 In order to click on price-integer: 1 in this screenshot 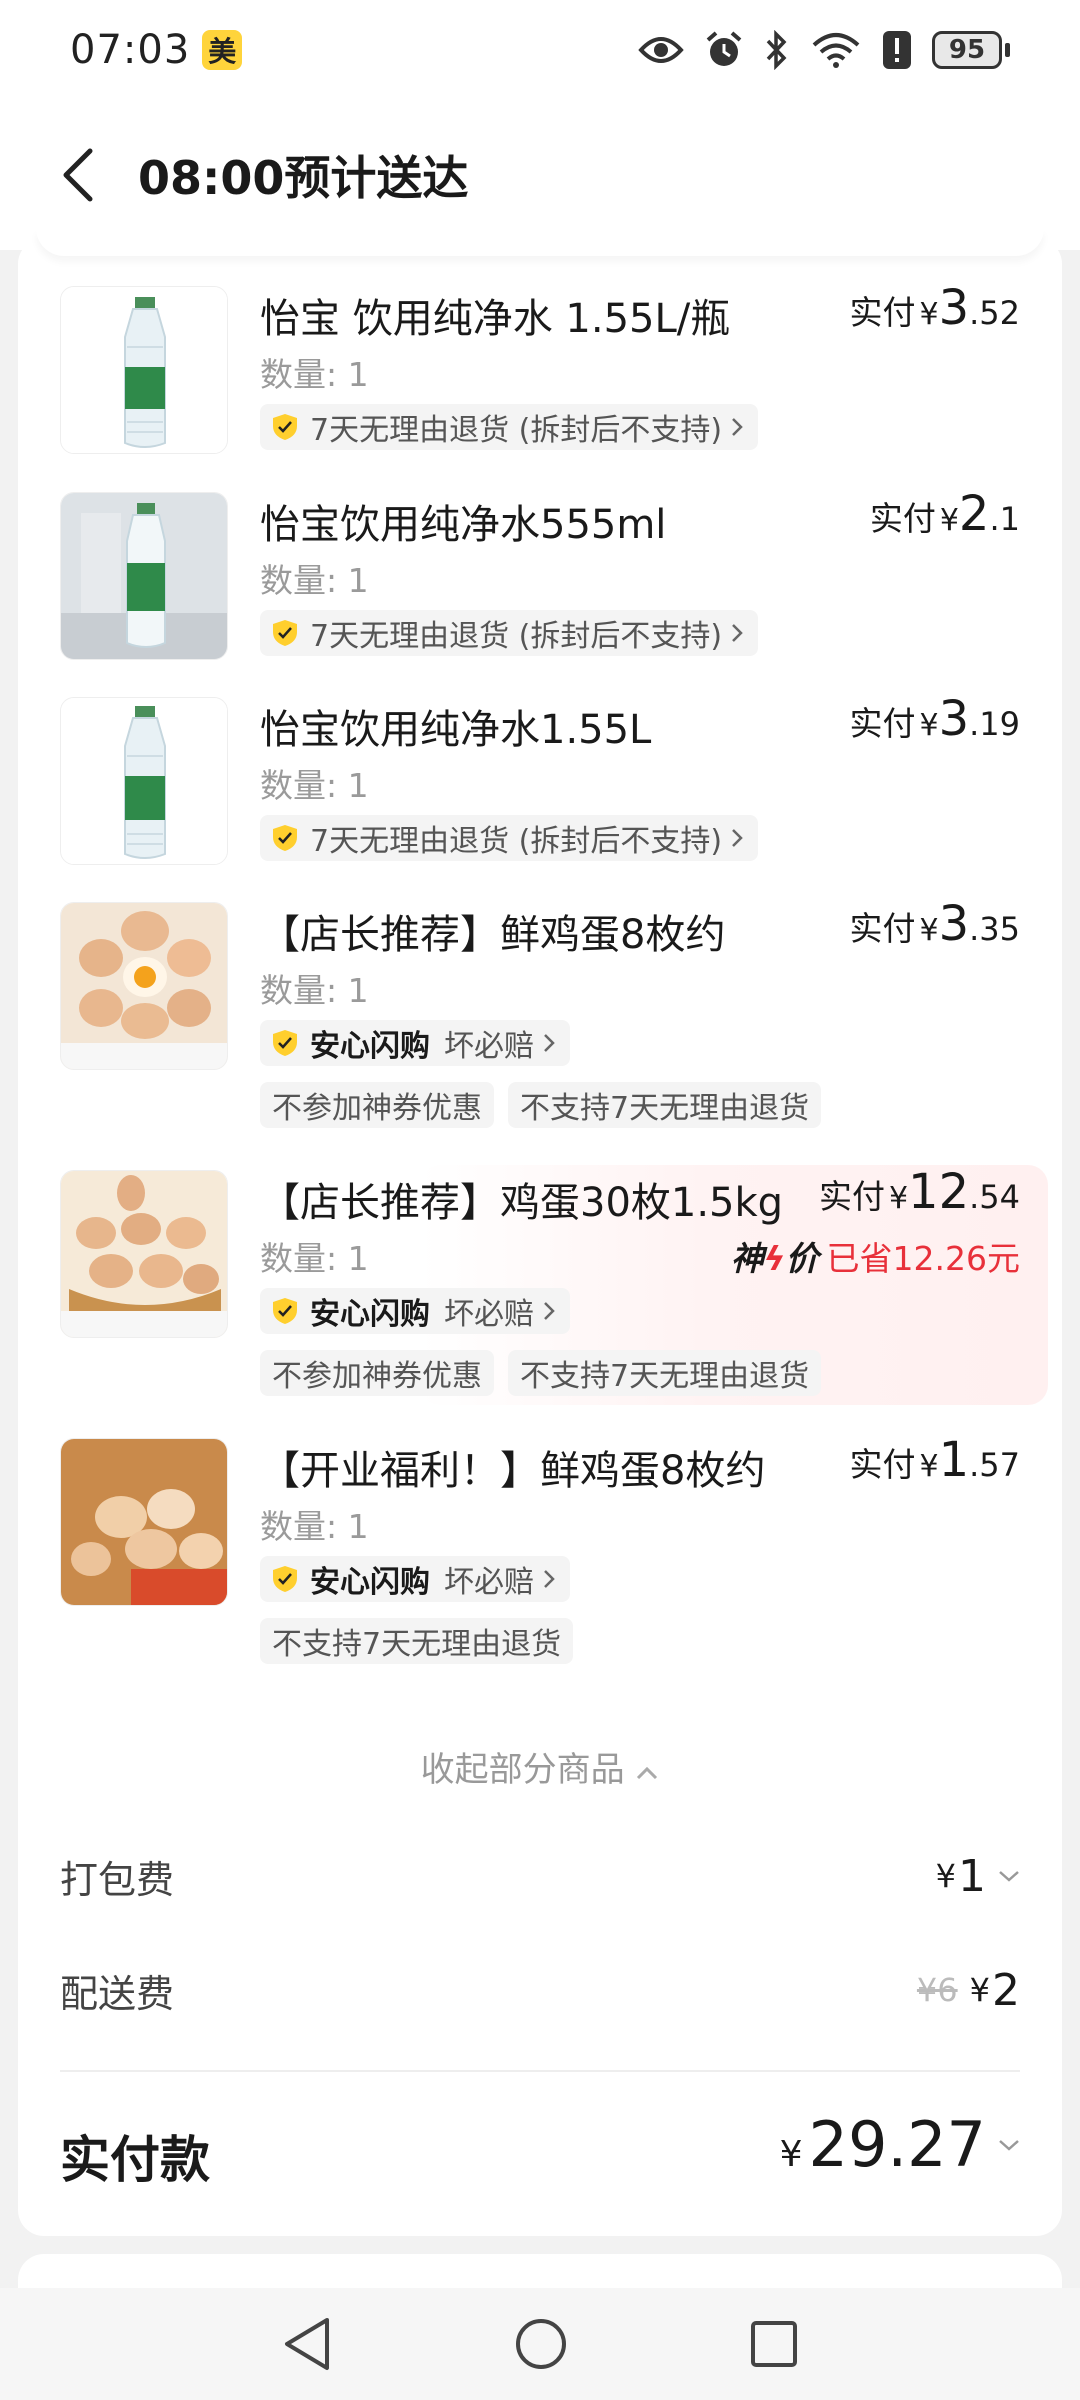, I will do `click(954, 1460)`.